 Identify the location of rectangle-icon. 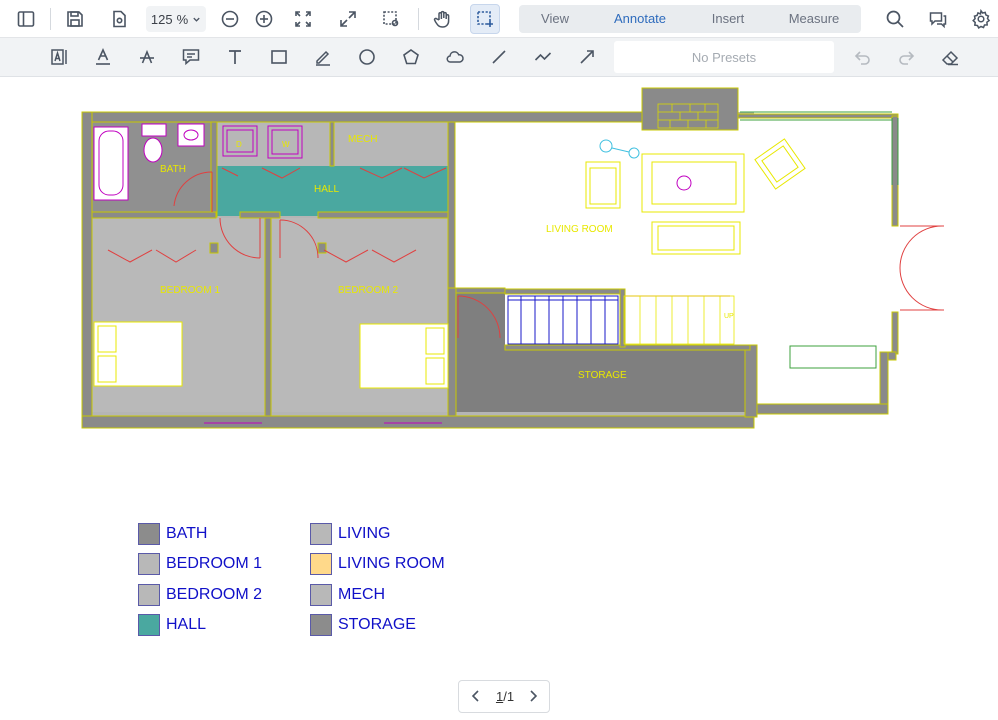
(279, 57).